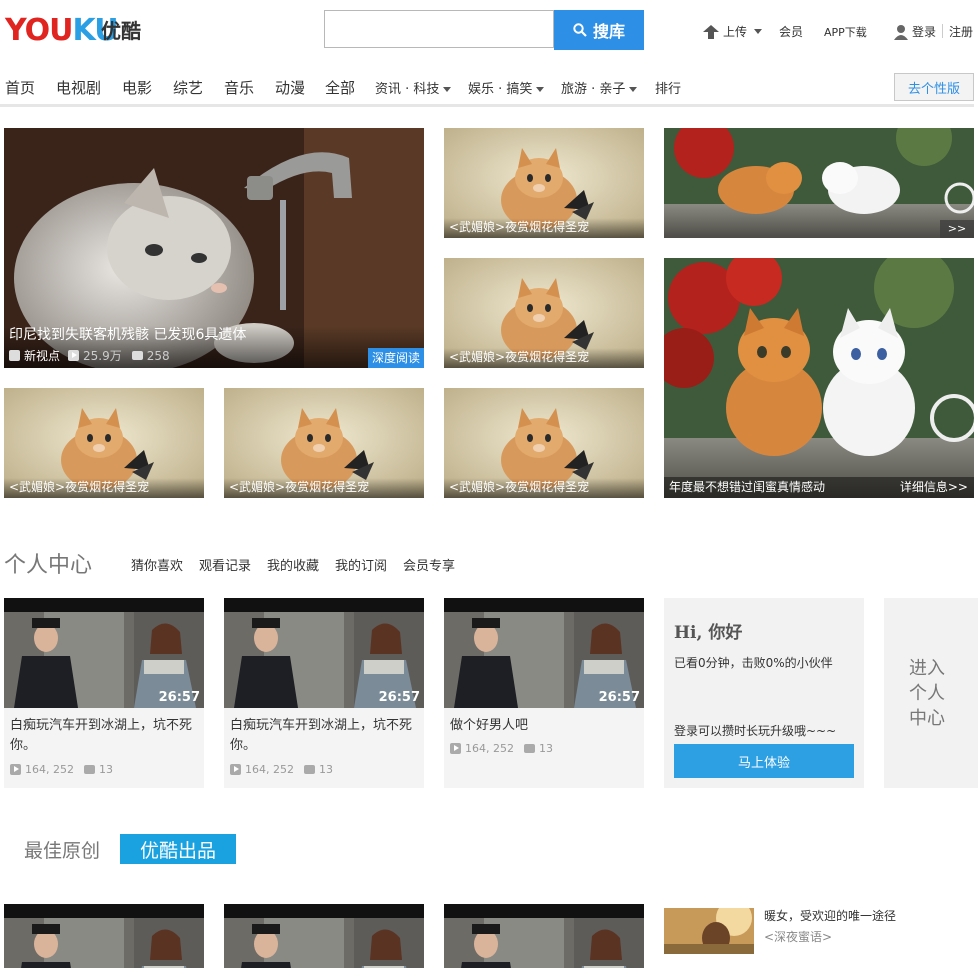  What do you see at coordinates (62, 849) in the screenshot?
I see `tab-best-original: 最佳原创` at bounding box center [62, 849].